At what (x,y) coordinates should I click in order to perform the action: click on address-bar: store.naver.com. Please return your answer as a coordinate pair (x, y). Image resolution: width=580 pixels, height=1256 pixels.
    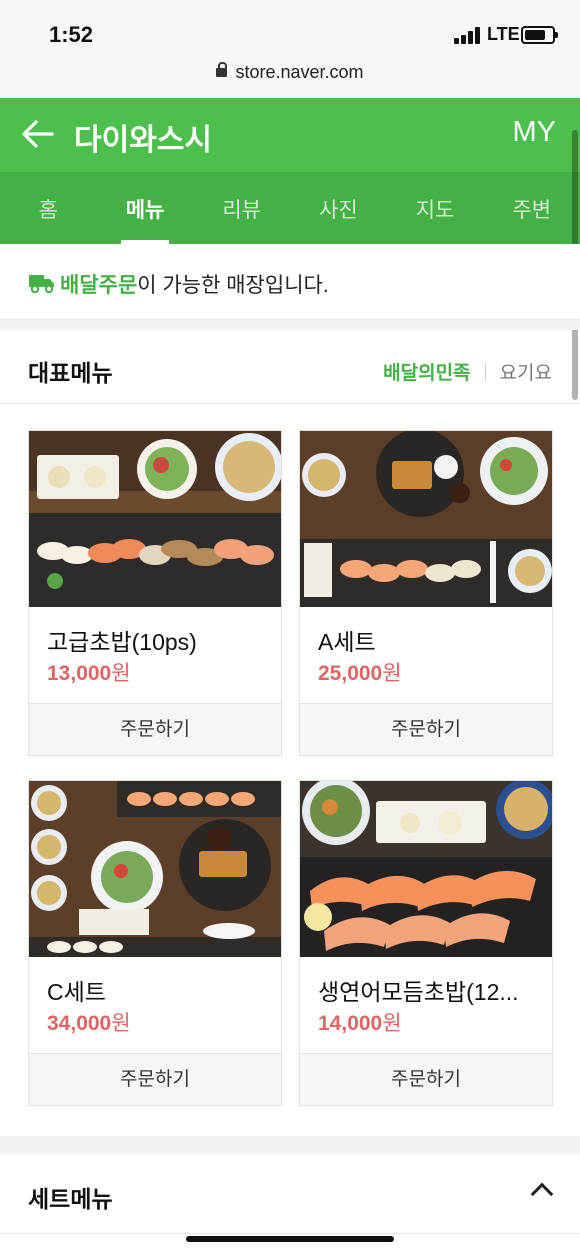
    Looking at the image, I should click on (290, 72).